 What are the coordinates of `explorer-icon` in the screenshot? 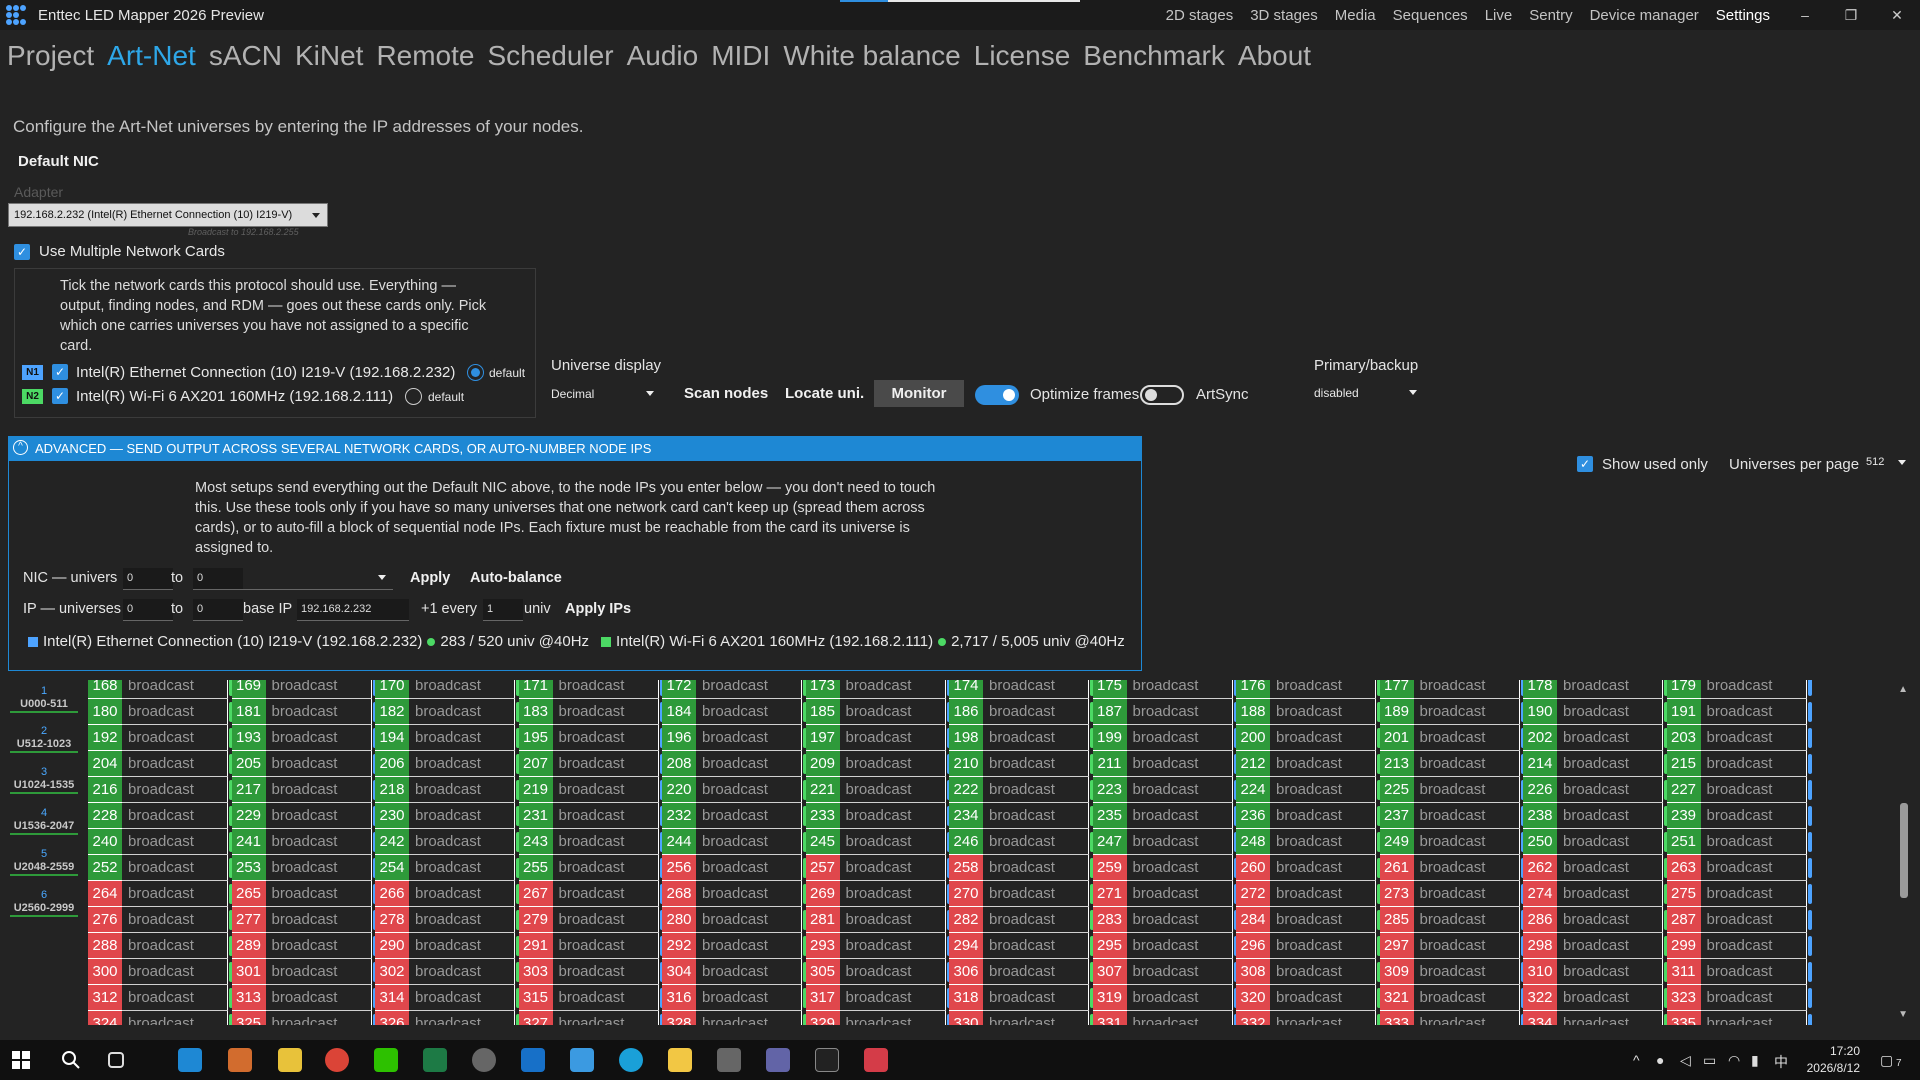 It's located at (190, 1060).